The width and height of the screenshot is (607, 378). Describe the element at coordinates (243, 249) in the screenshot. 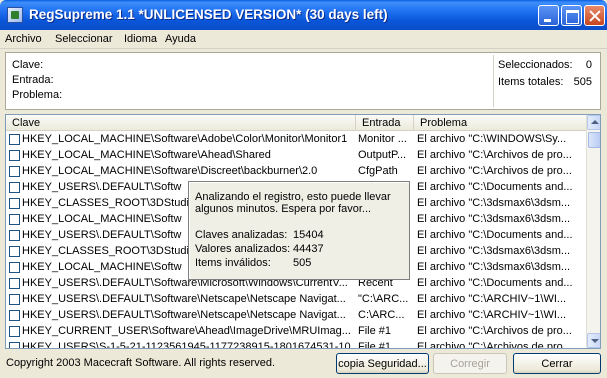

I see `valores-analizados-label: Valores analizados:` at that location.